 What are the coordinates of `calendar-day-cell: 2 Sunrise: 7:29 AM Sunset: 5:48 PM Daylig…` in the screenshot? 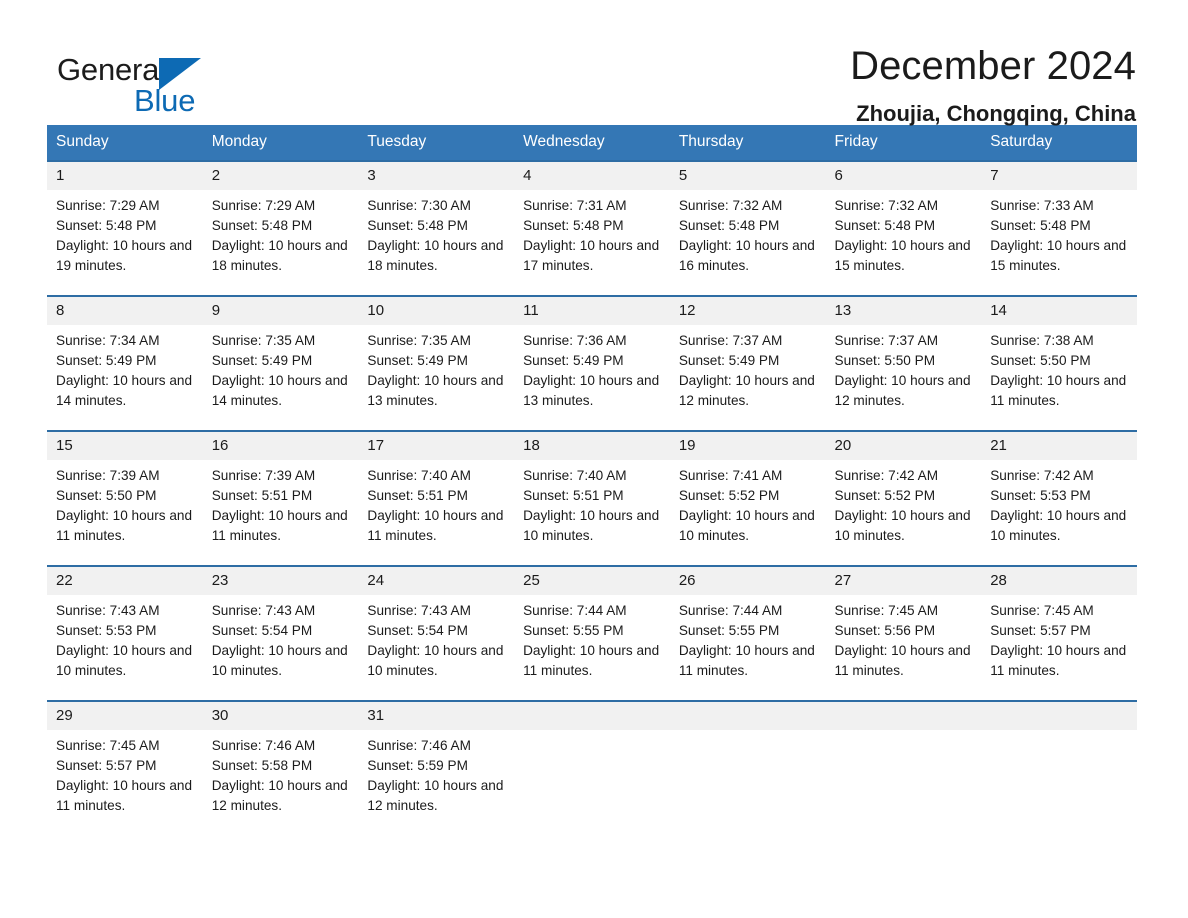 It's located at (280, 228).